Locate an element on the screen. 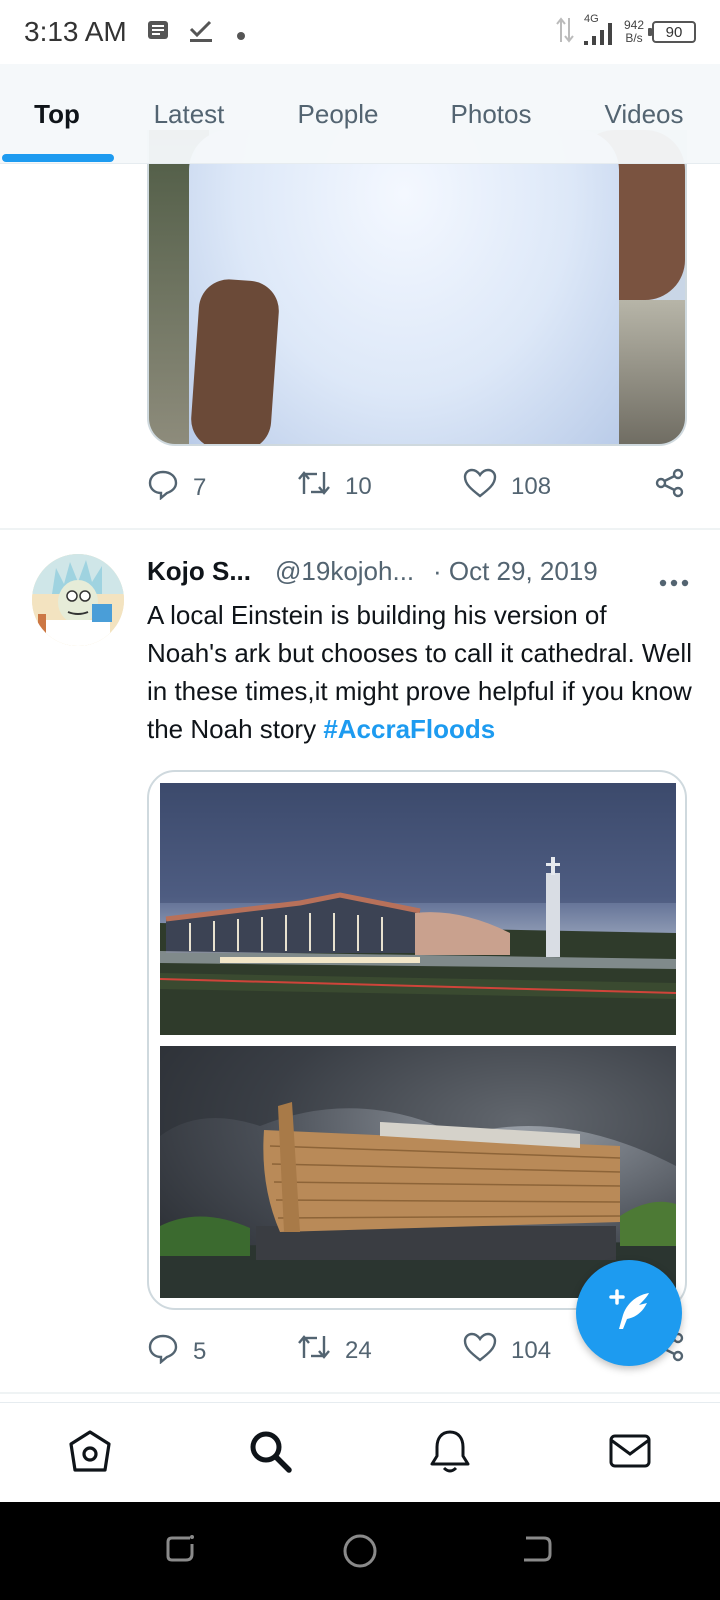 The height and width of the screenshot is (1600, 720). home-circle-icon is located at coordinates (360, 1553).